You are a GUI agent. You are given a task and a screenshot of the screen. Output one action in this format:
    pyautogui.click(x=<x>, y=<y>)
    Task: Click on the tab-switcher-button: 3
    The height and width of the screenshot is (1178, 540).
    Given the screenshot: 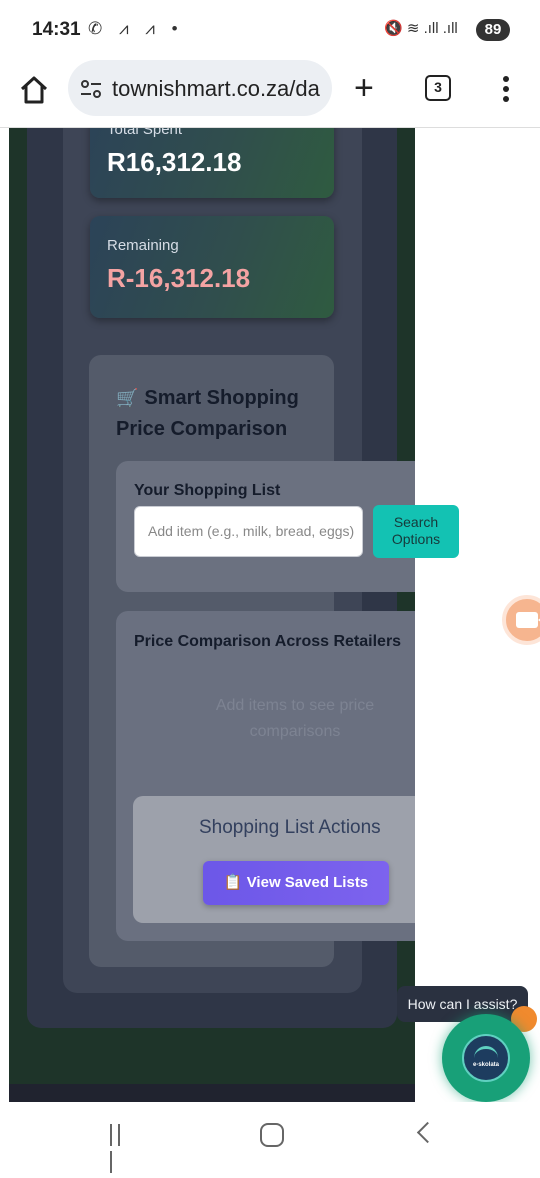 What is the action you would take?
    pyautogui.click(x=438, y=88)
    